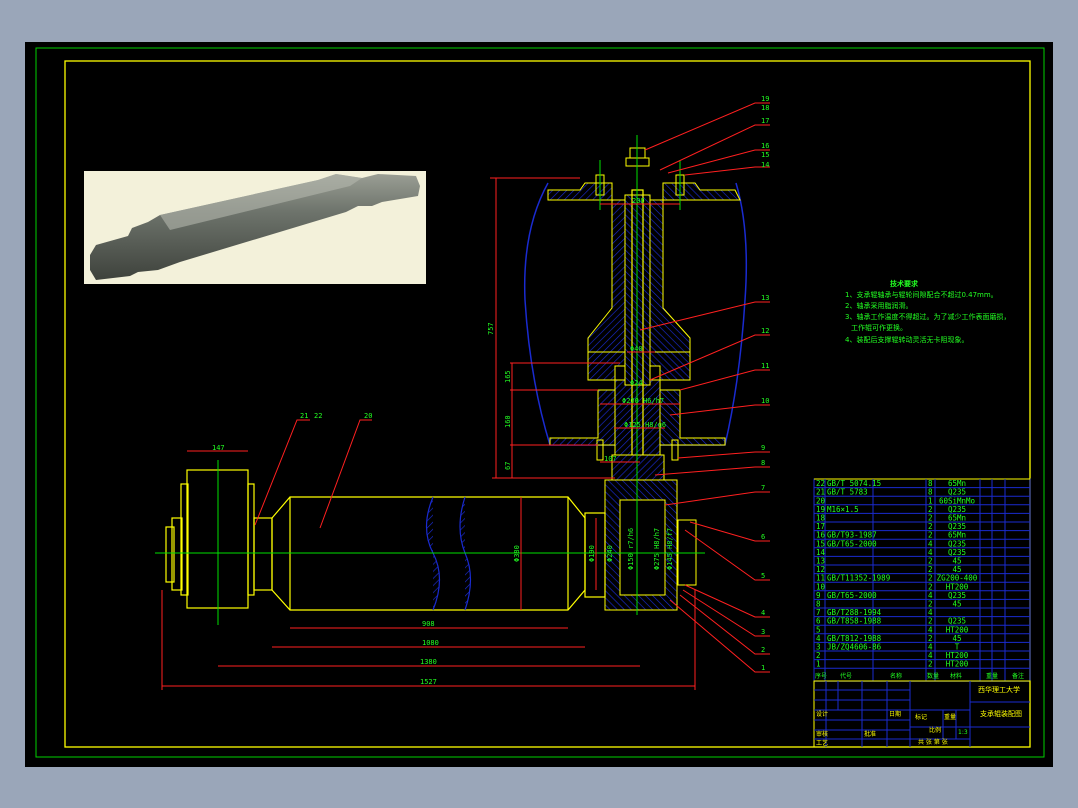 This screenshot has width=1078, height=808. Describe the element at coordinates (508, 376) in the screenshot. I see `dim-165: 165` at that location.